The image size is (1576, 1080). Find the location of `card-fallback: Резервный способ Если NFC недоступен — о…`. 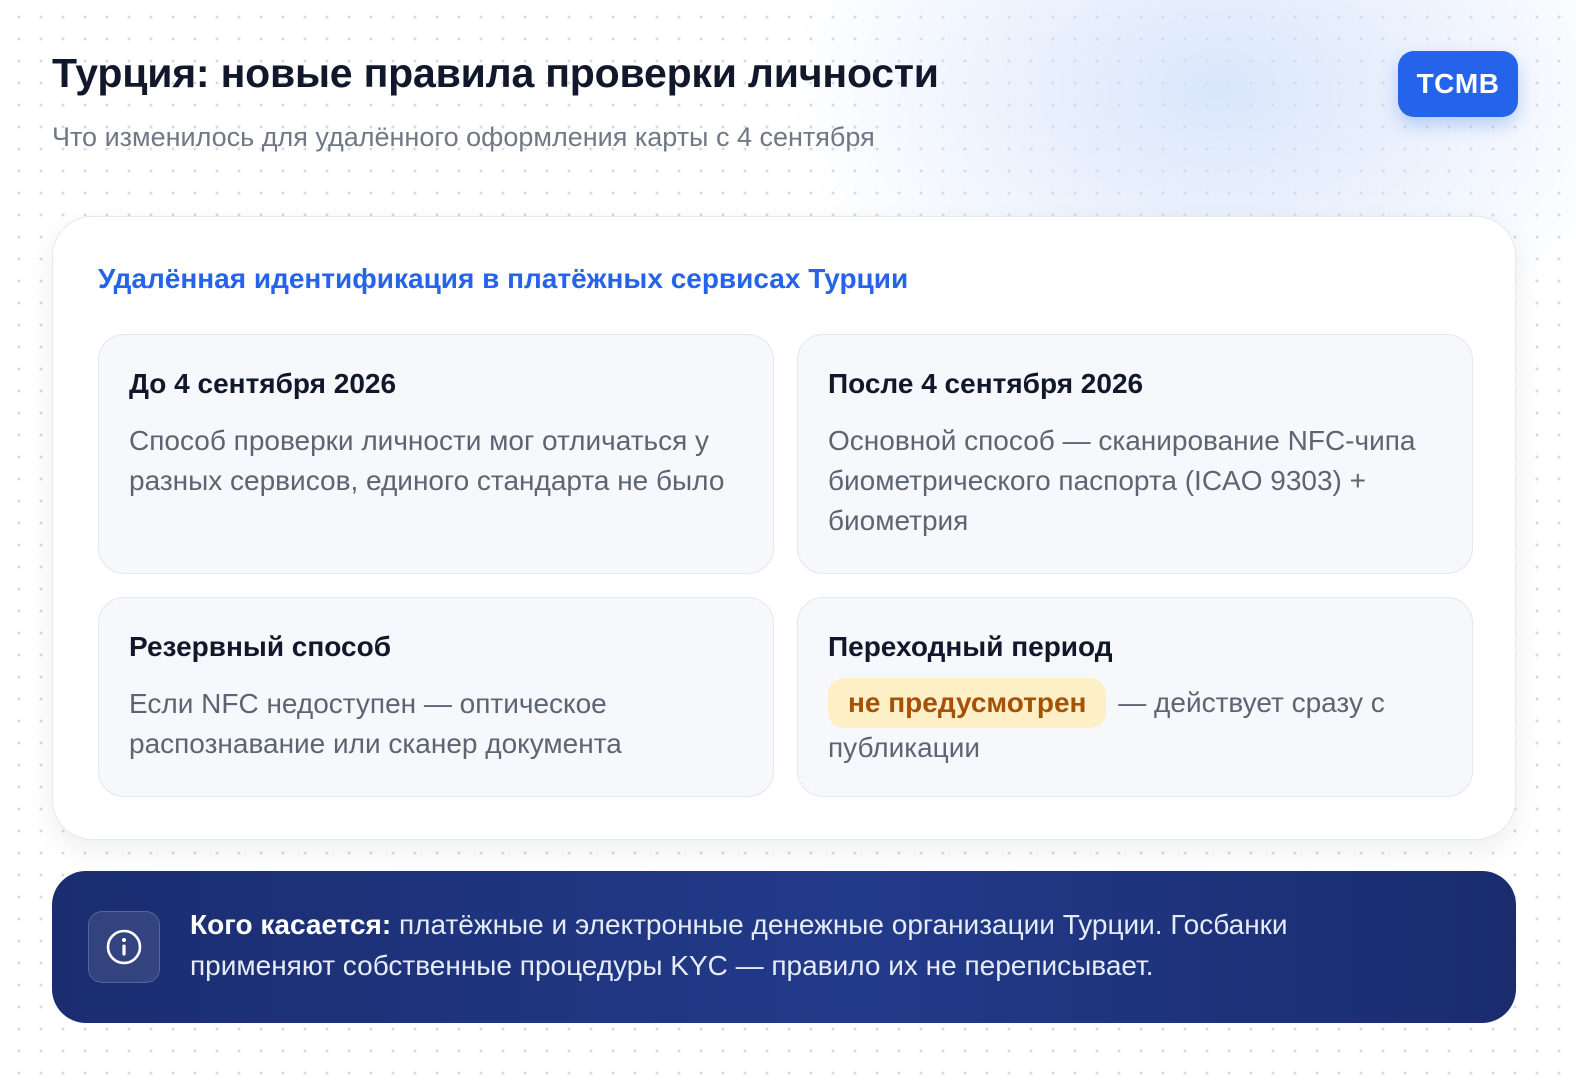

card-fallback: Резервный способ Если NFC недоступен — о… is located at coordinates (436, 697).